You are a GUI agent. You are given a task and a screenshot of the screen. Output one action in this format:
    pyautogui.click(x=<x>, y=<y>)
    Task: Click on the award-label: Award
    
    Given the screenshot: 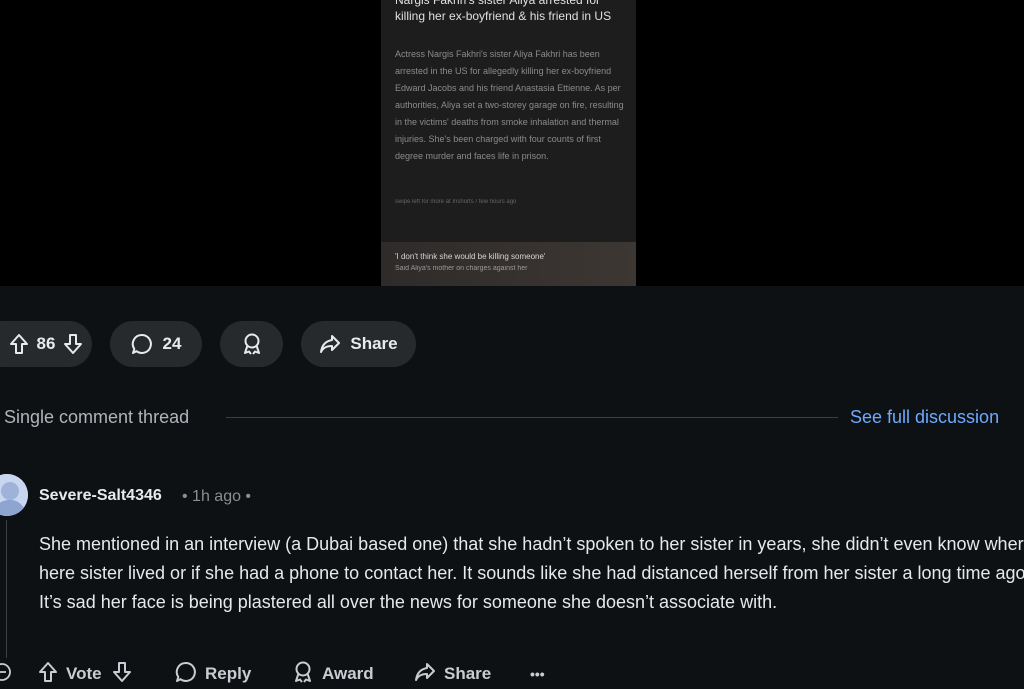 What is the action you would take?
    pyautogui.click(x=348, y=673)
    